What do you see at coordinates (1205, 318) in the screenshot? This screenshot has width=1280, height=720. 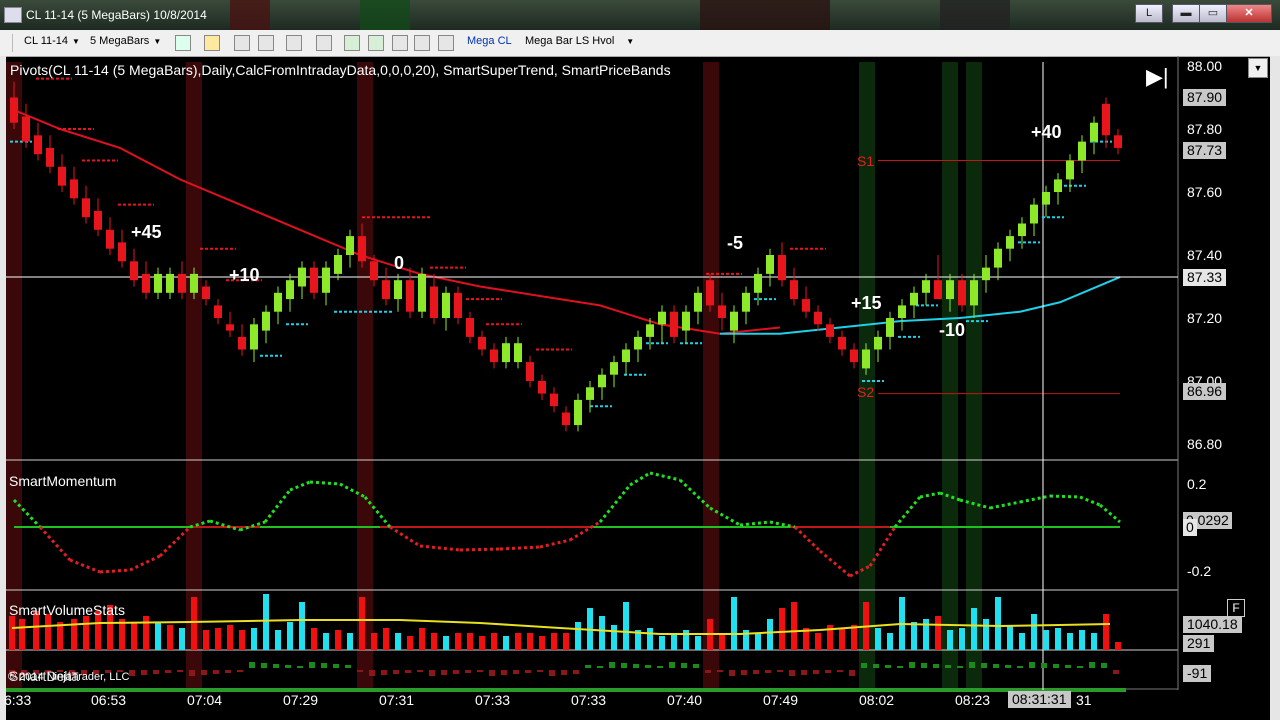 I see `price-axis-tick: 87.20` at bounding box center [1205, 318].